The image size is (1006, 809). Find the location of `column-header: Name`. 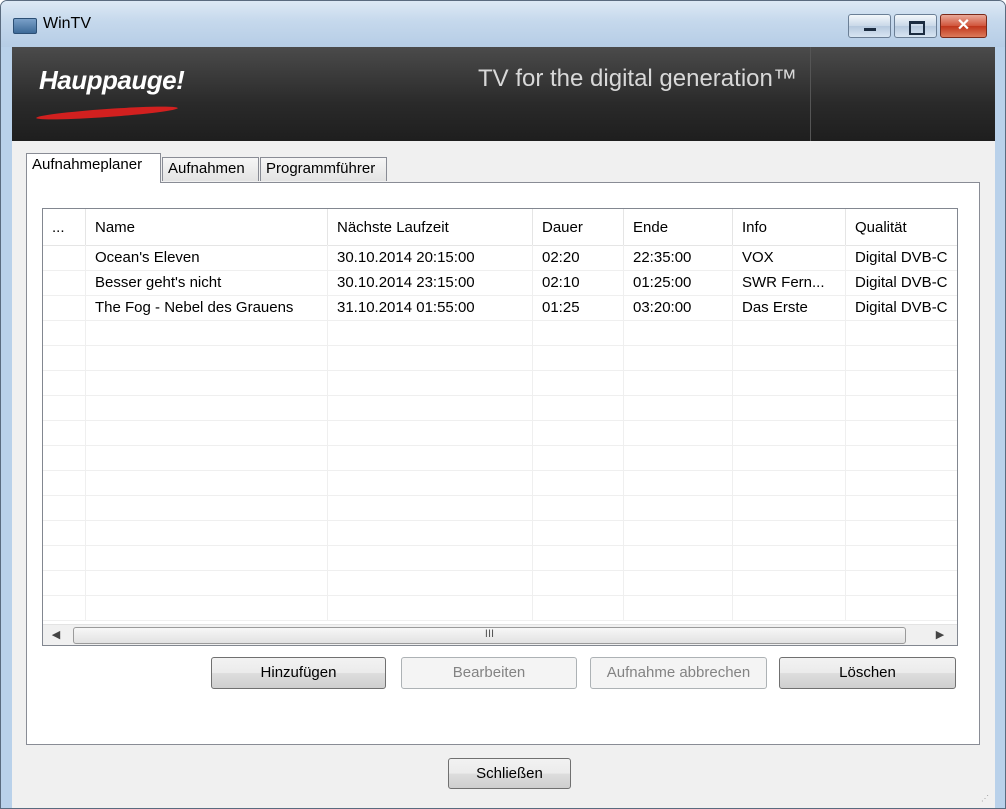

column-header: Name is located at coordinates (207, 227).